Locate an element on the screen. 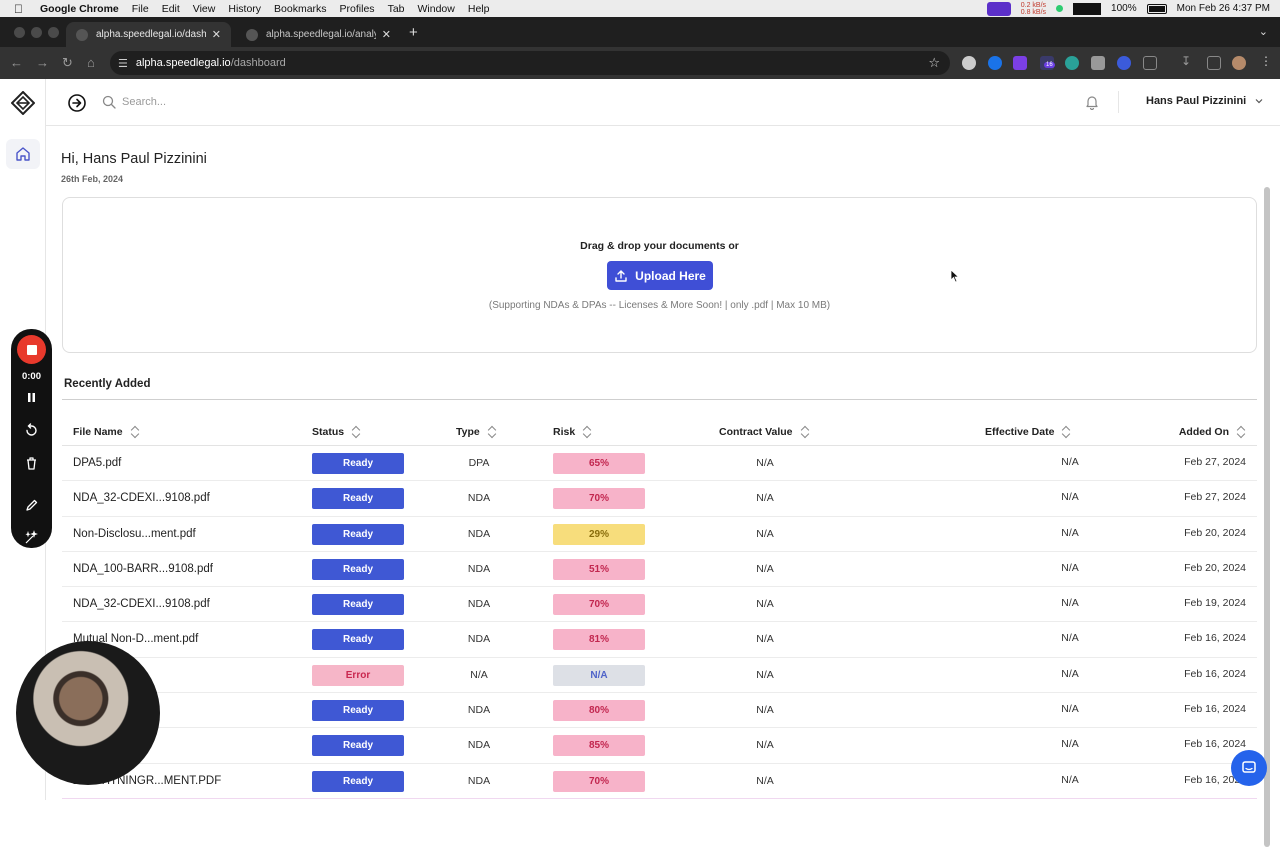 Image resolution: width=1280 pixels, height=847 pixels. reload-icon: ↻ is located at coordinates (67, 63).